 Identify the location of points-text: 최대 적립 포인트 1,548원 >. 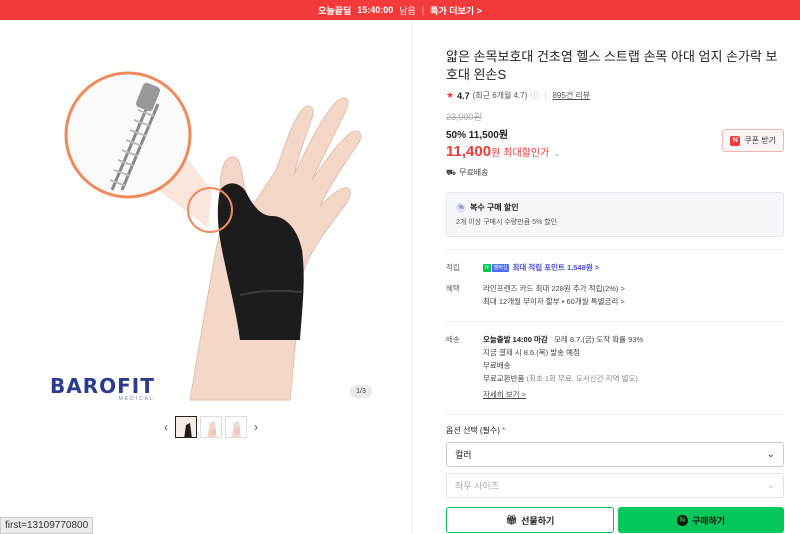
(556, 267).